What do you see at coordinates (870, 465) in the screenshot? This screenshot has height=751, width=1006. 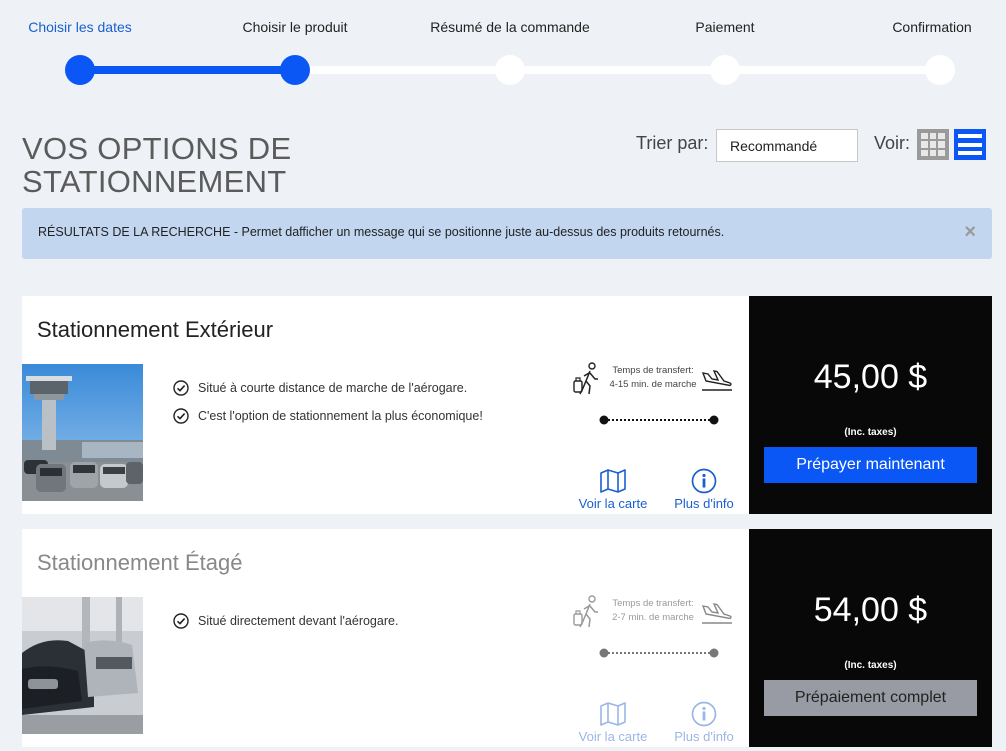 I see `prepay-now-button: Prépayer maintenant` at bounding box center [870, 465].